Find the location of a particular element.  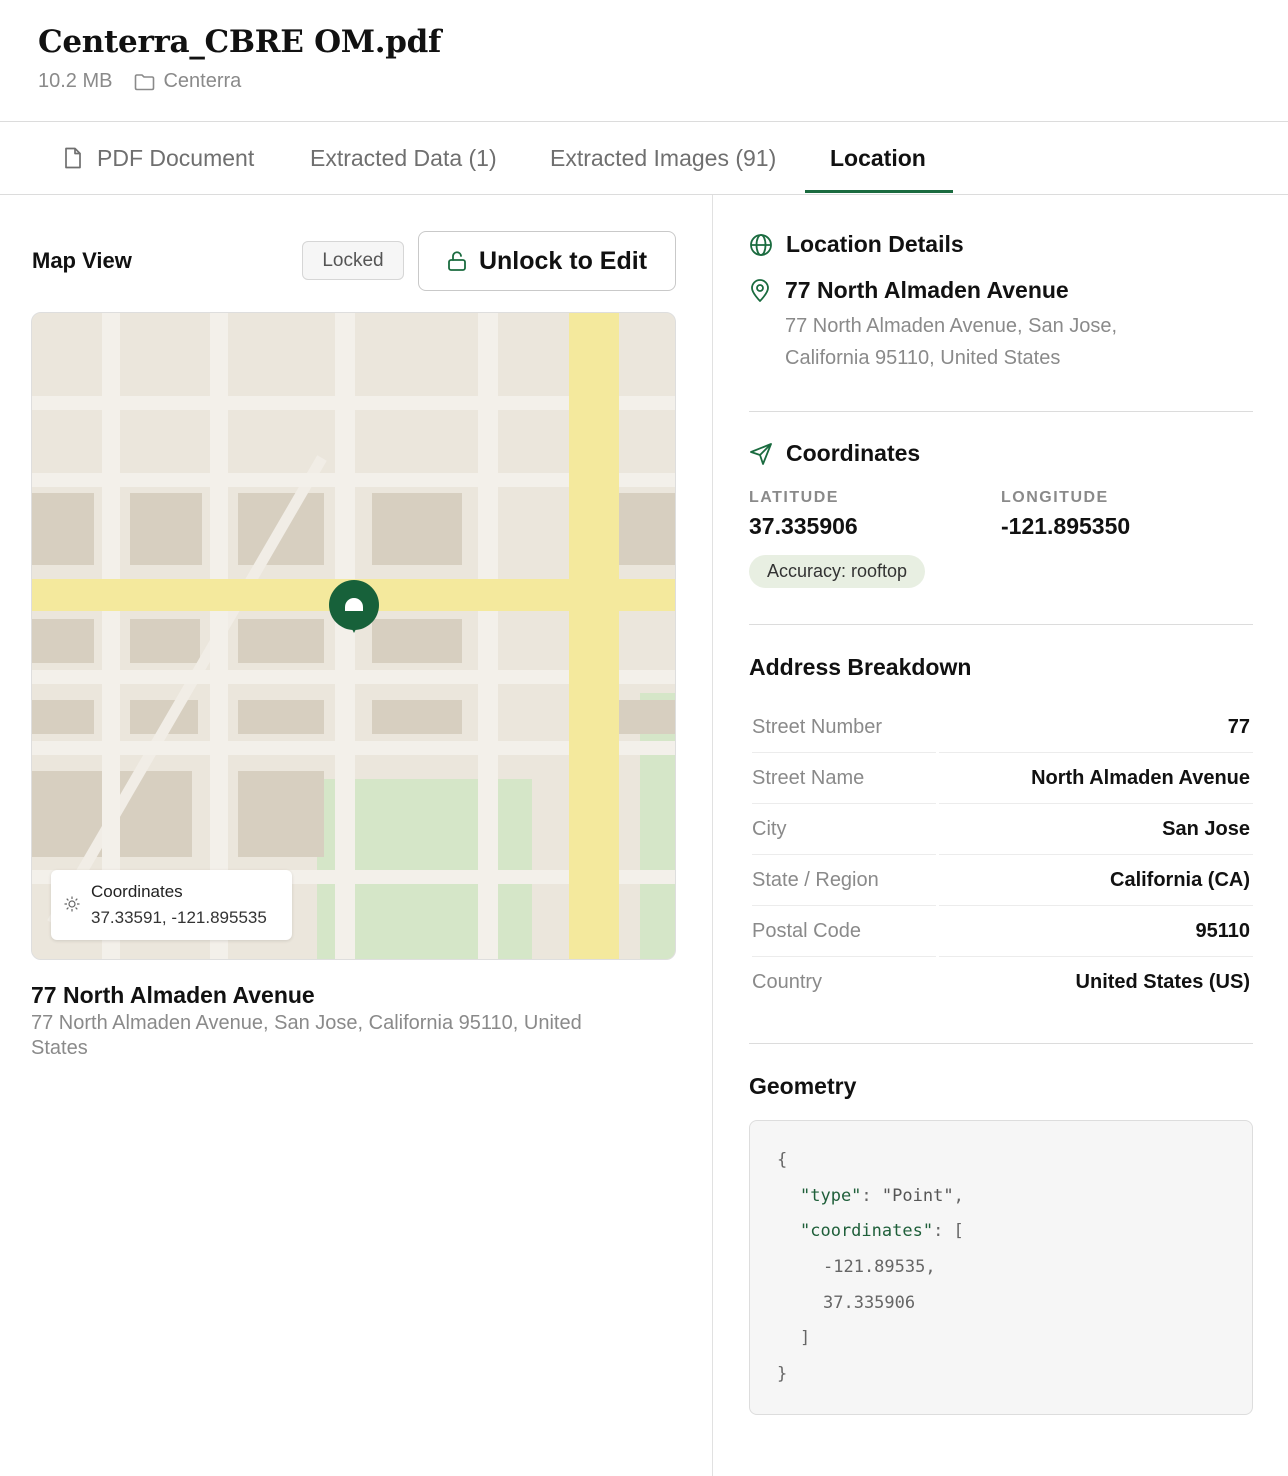

active-tab-indicator is located at coordinates (879, 191).